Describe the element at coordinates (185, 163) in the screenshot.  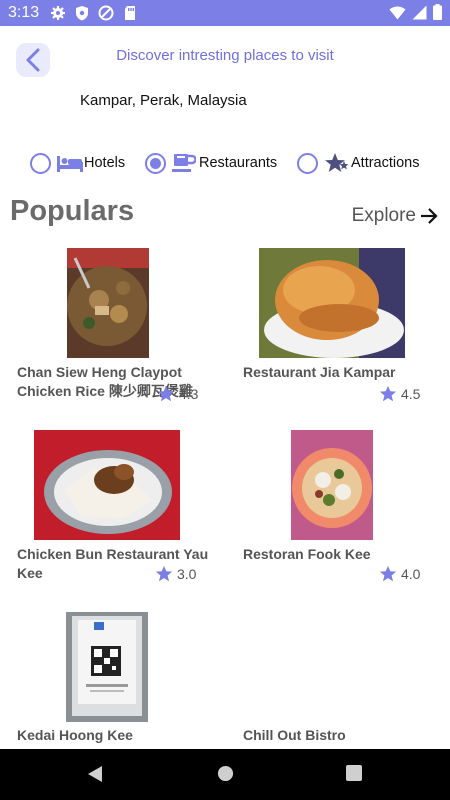
I see `coffee-cup-icon` at that location.